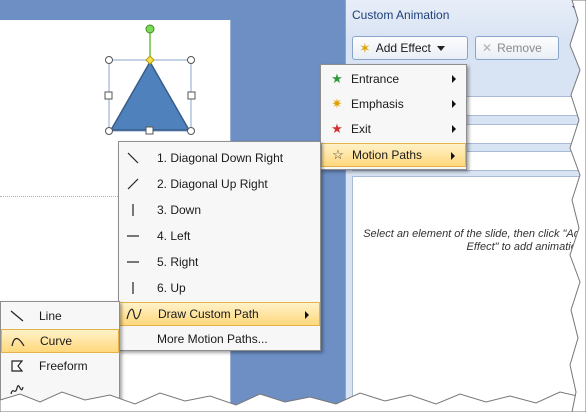  Describe the element at coordinates (56, 341) in the screenshot. I see `menu-item-label: Curve` at that location.